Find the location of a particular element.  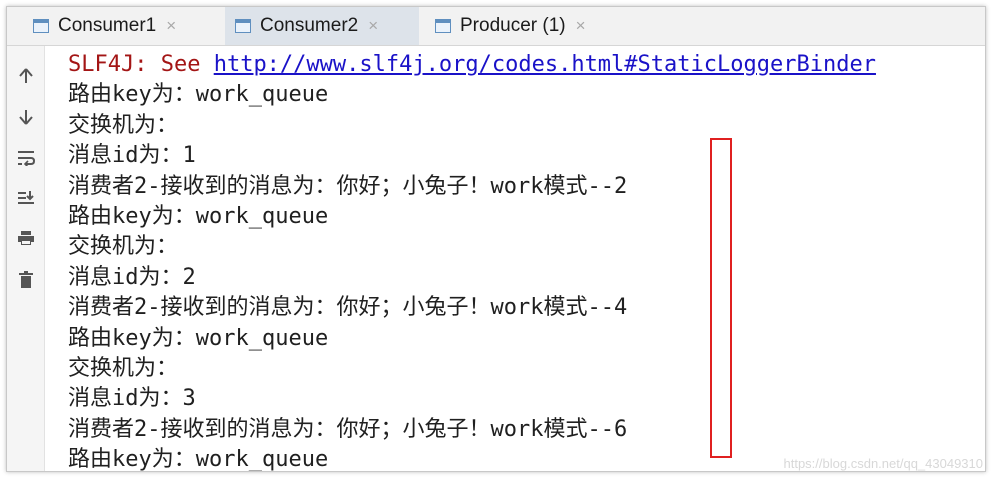

tab-consumer2: Consumer2 × is located at coordinates (322, 26).